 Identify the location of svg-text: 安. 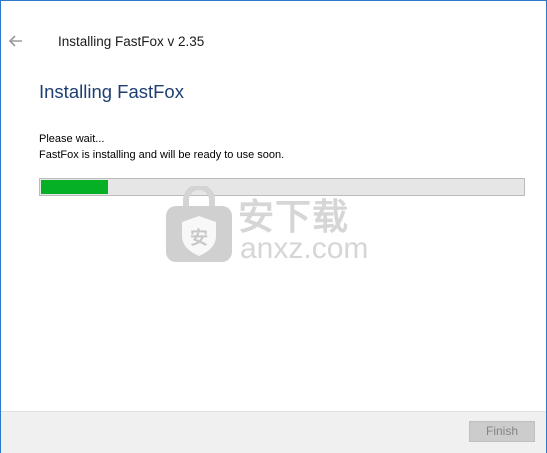
(199, 238).